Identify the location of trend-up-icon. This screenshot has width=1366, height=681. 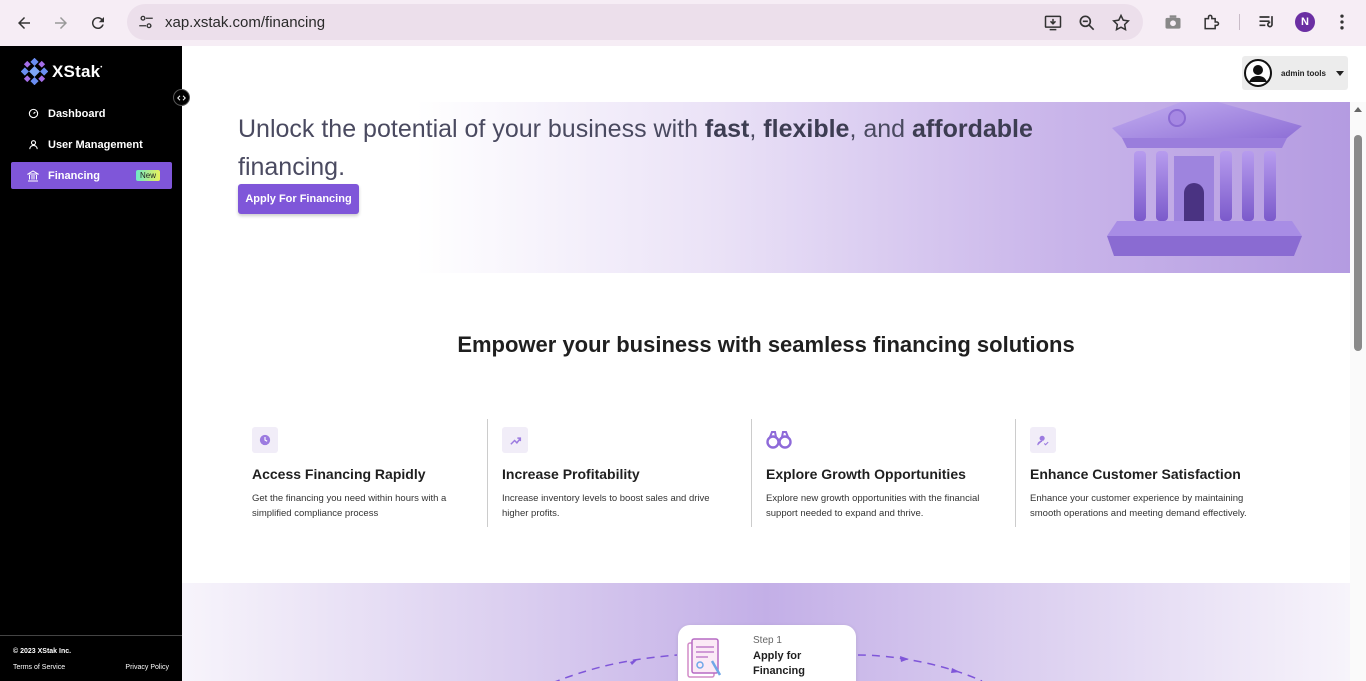
(515, 440).